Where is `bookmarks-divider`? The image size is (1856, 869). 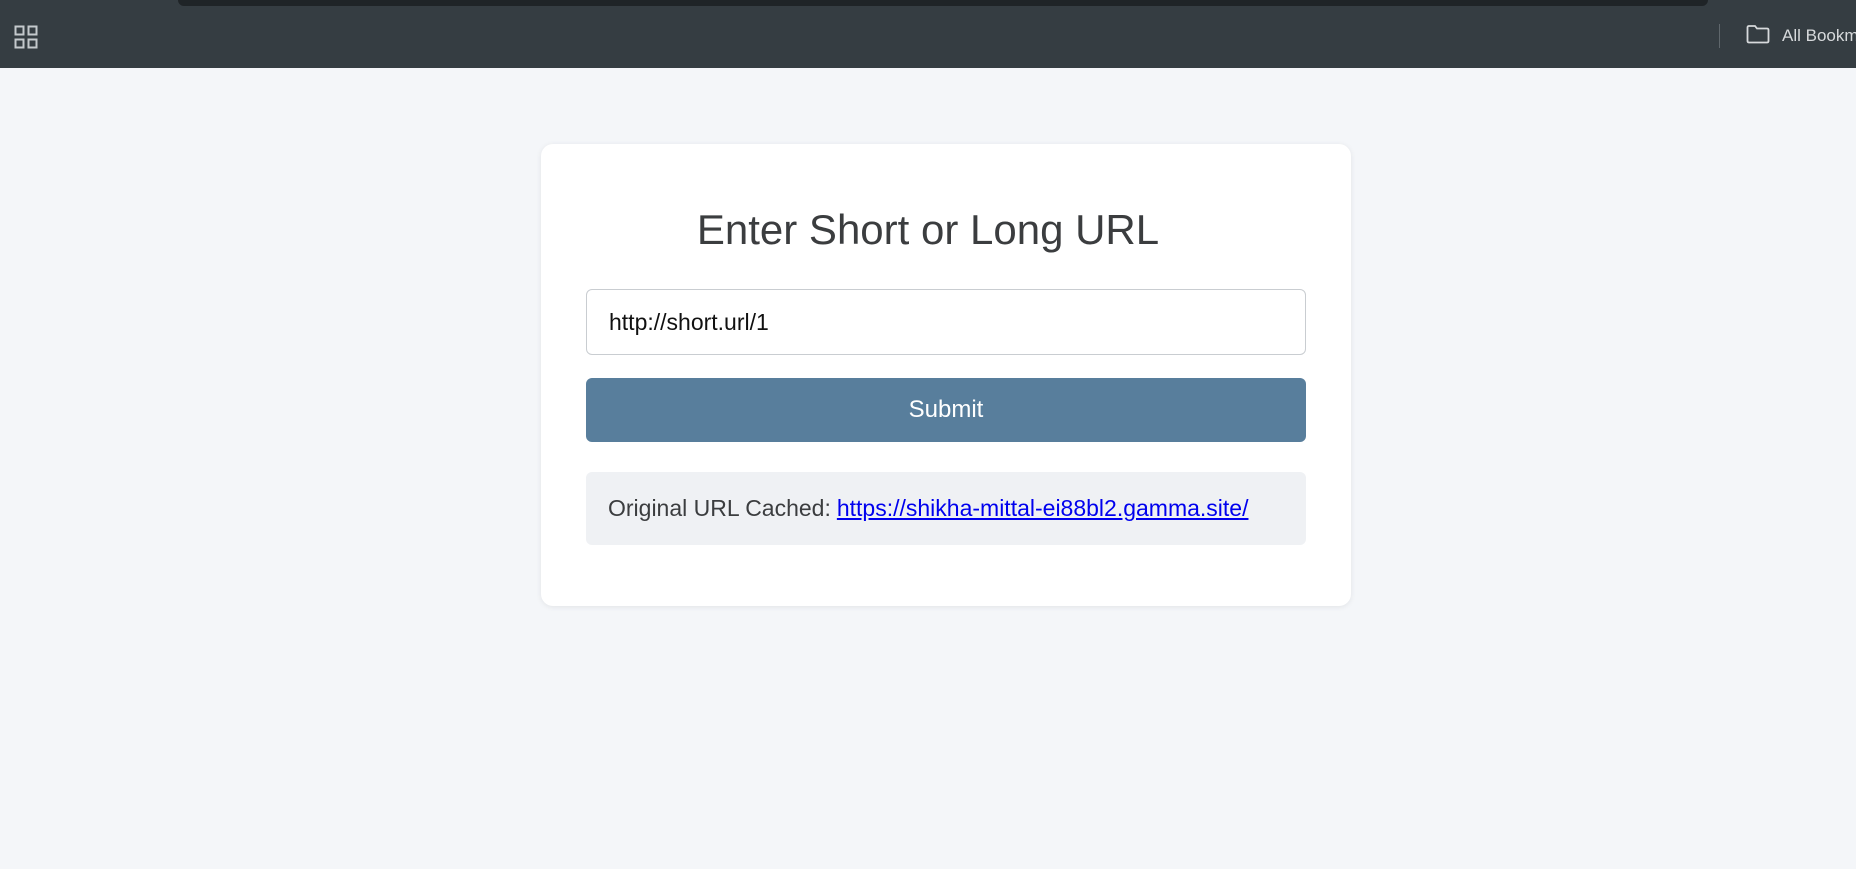
bookmarks-divider is located at coordinates (1719, 36).